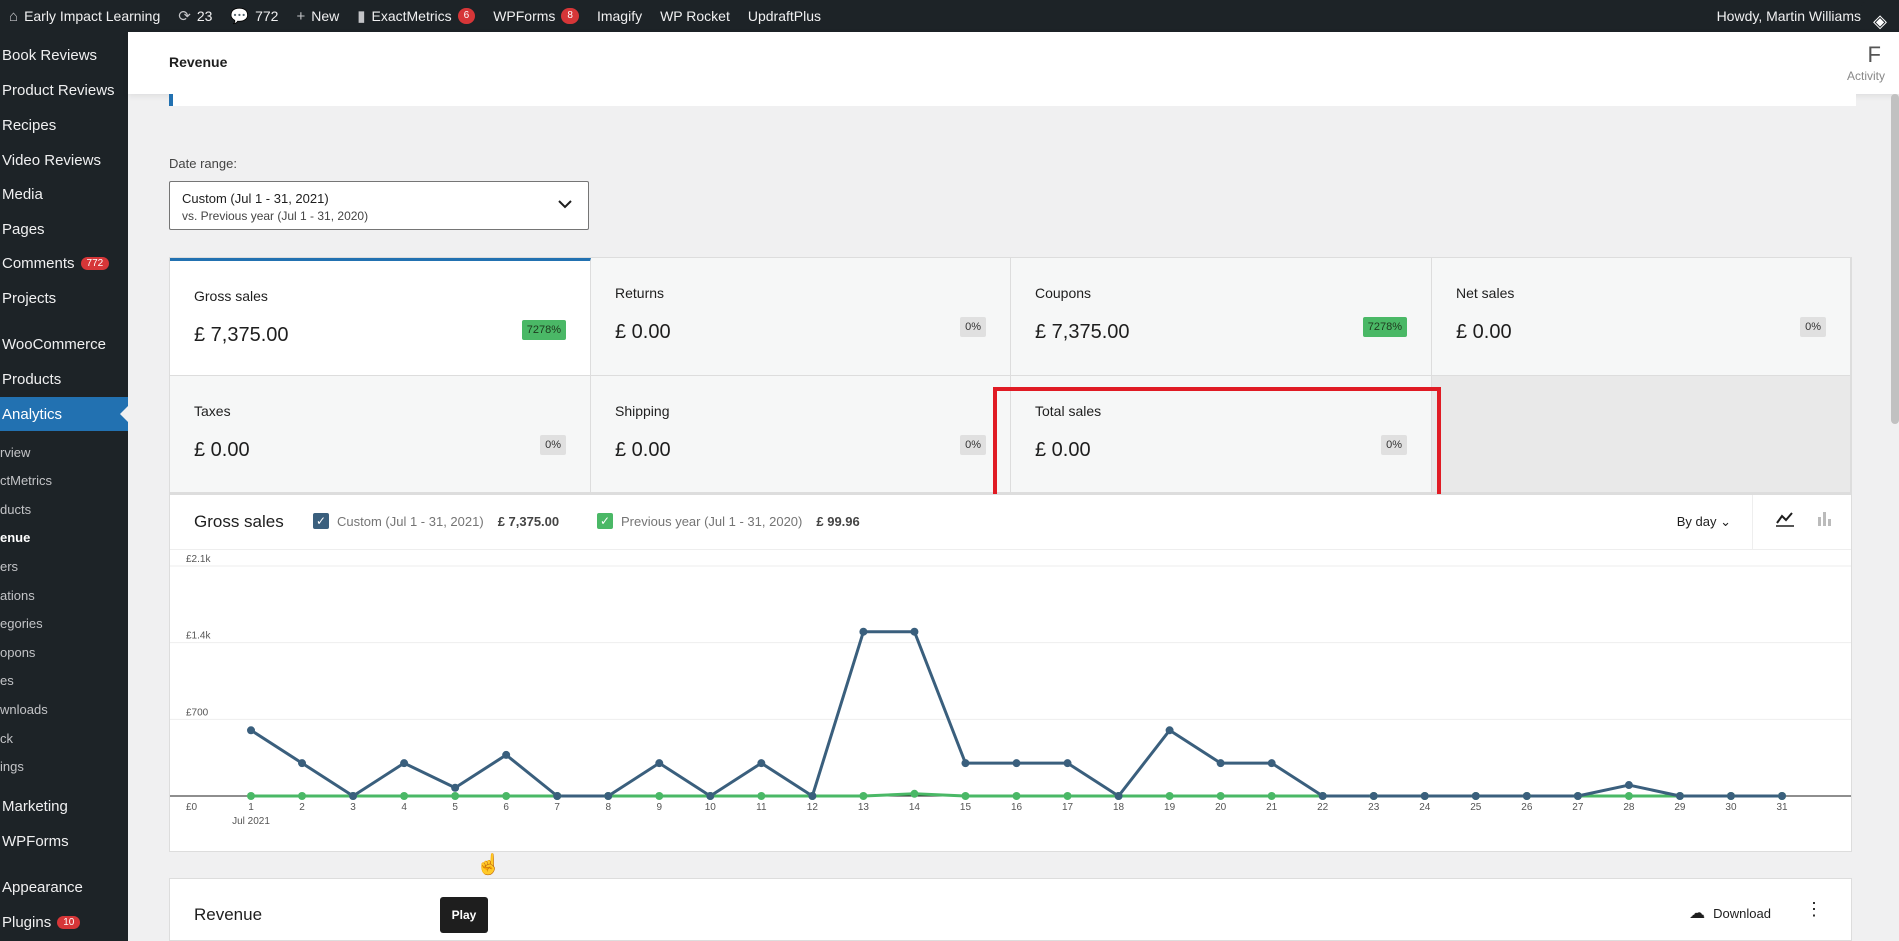  Describe the element at coordinates (784, 16) in the screenshot. I see `updraftplus-link: UpdraftPlus` at that location.